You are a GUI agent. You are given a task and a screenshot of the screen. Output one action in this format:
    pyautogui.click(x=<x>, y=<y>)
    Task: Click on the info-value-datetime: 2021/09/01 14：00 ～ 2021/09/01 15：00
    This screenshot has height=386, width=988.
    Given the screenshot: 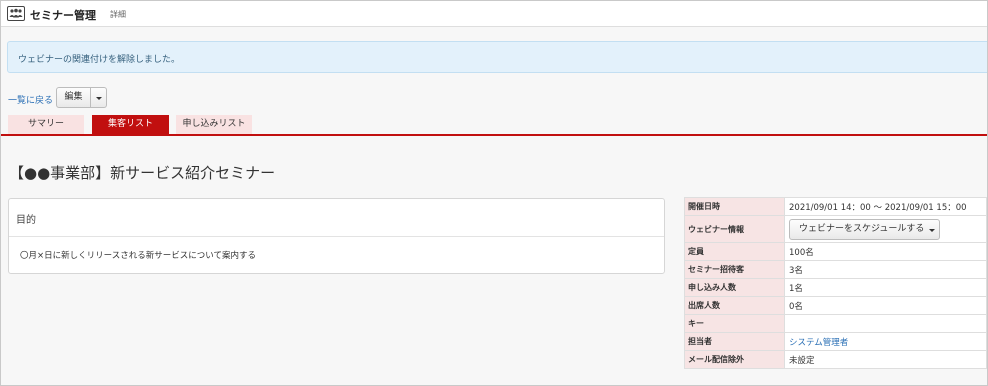 What is the action you would take?
    pyautogui.click(x=885, y=206)
    